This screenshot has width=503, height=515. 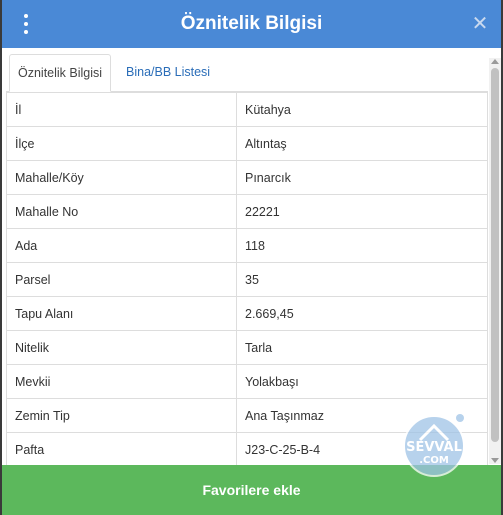 What do you see at coordinates (121, 313) in the screenshot?
I see `attribute-key: Tapu Alanı` at bounding box center [121, 313].